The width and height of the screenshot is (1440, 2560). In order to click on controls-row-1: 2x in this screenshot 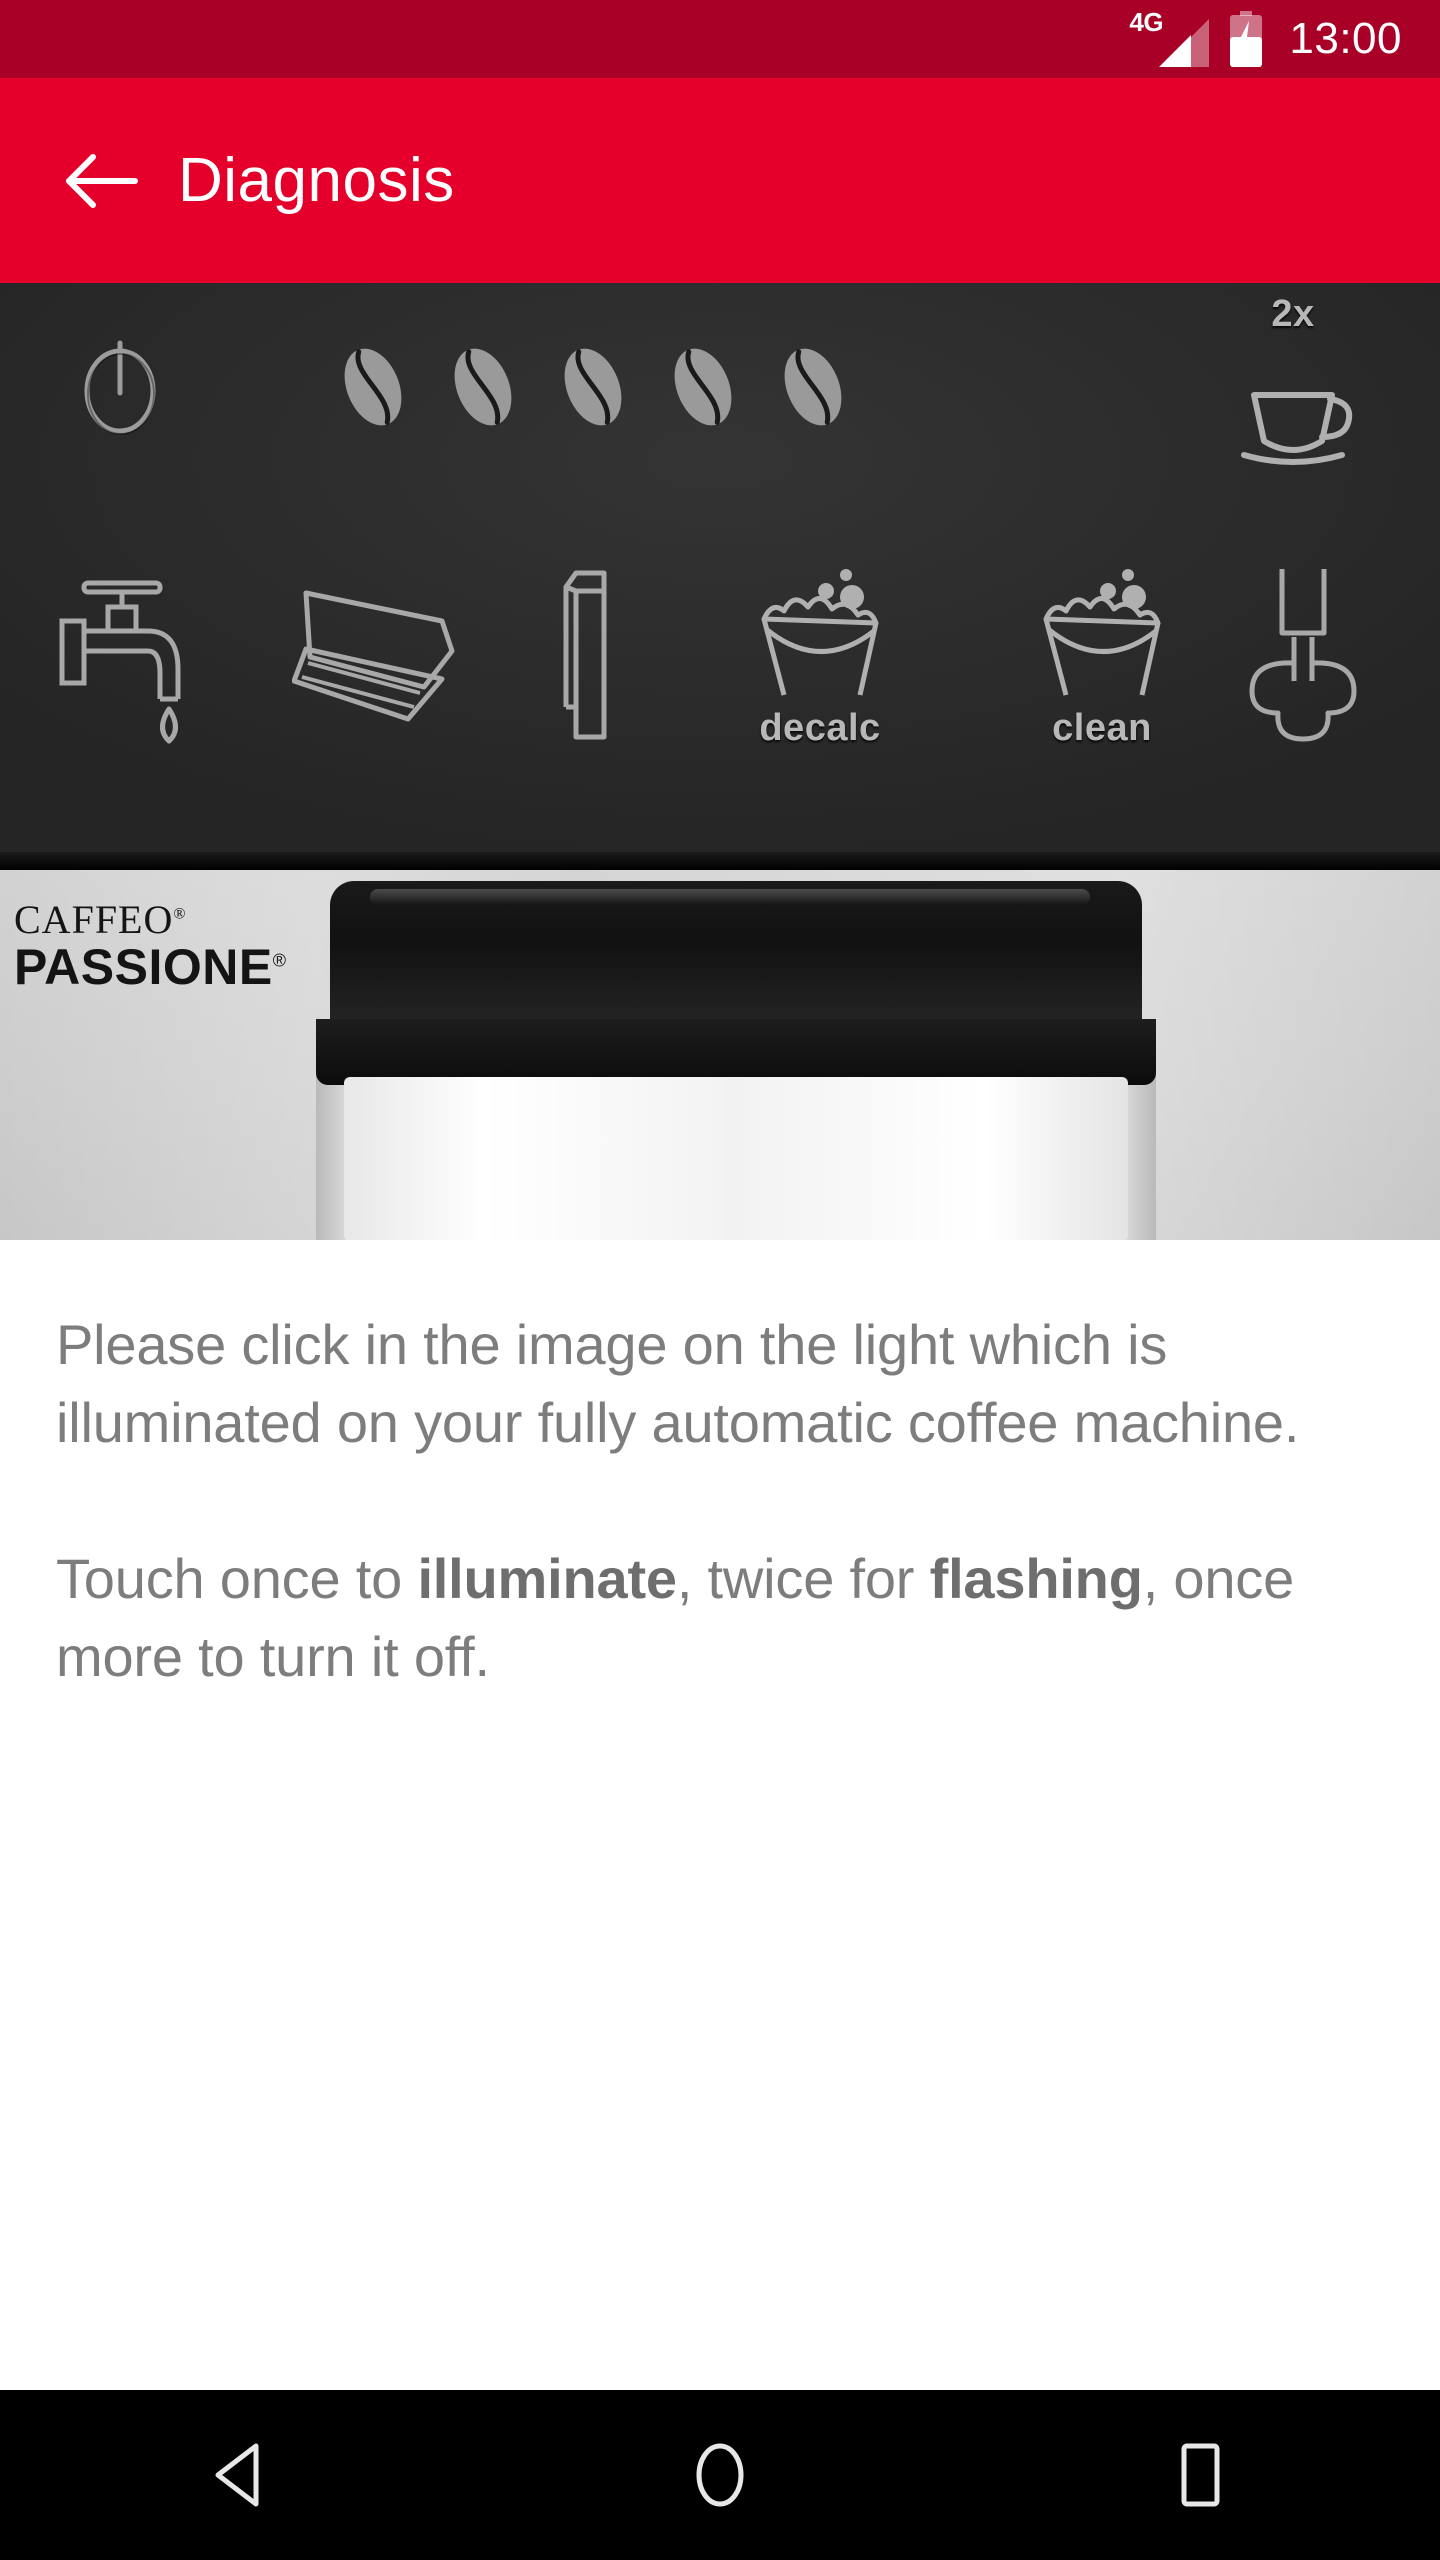, I will do `click(720, 413)`.